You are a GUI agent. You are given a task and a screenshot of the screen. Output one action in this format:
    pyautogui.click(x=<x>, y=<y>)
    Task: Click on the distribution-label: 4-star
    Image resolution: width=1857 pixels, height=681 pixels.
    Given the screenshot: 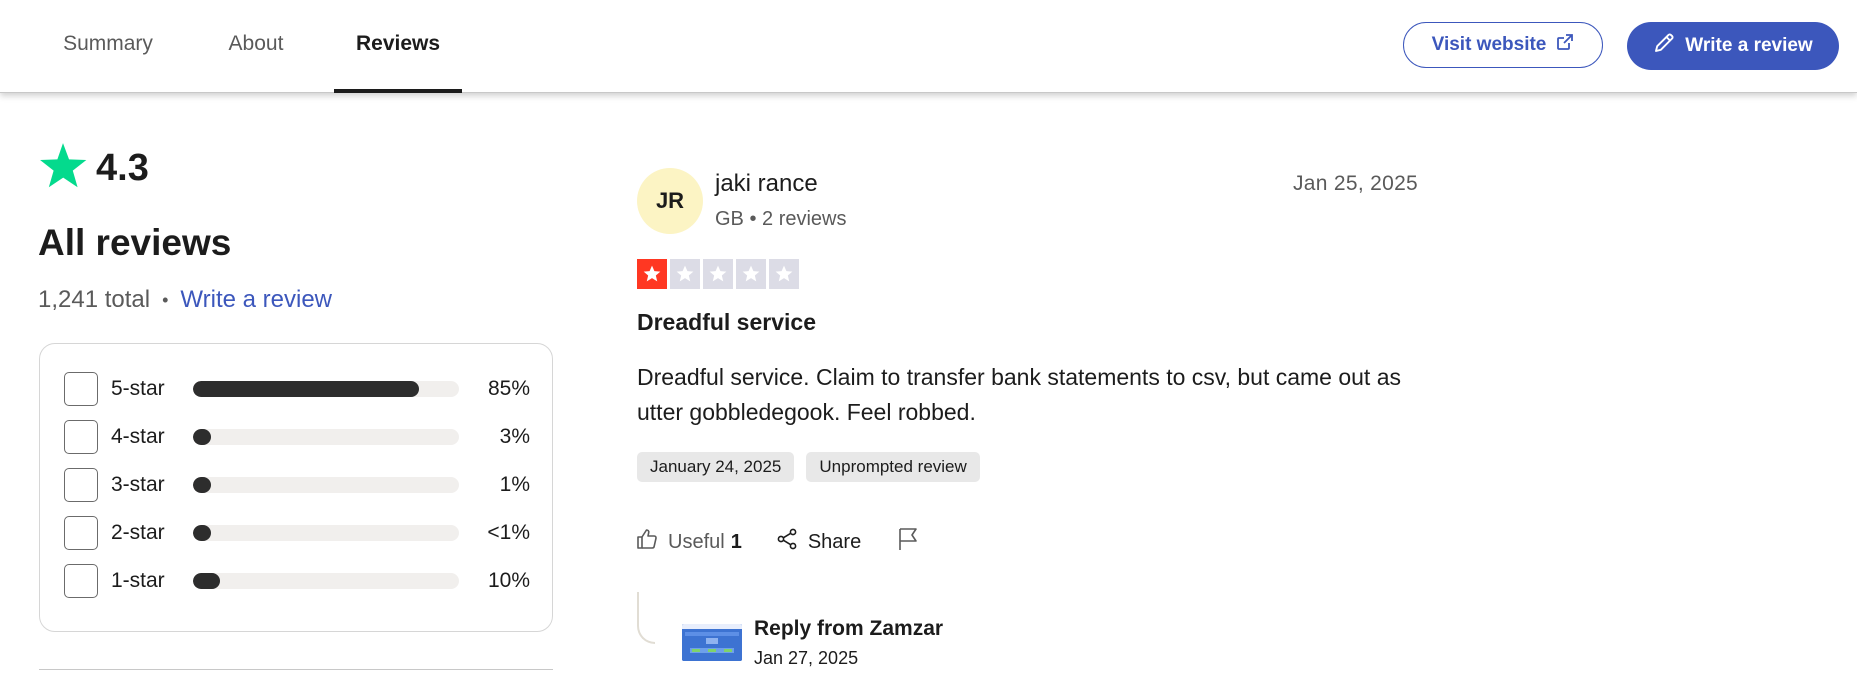 What is the action you would take?
    pyautogui.click(x=138, y=436)
    